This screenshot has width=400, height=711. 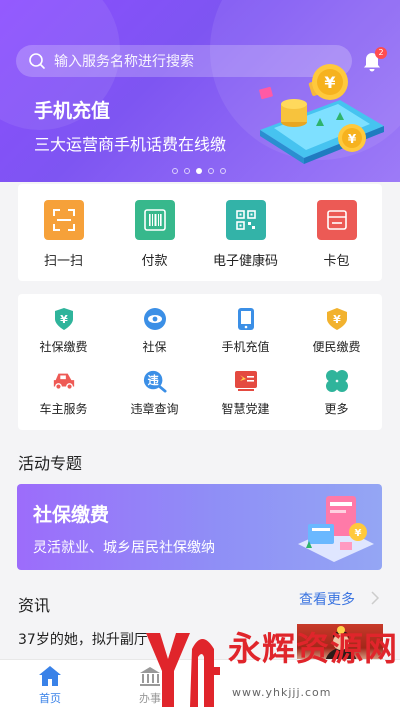 What do you see at coordinates (63, 336) in the screenshot?
I see `service-shield-yuan: ¥ 社保缴费` at bounding box center [63, 336].